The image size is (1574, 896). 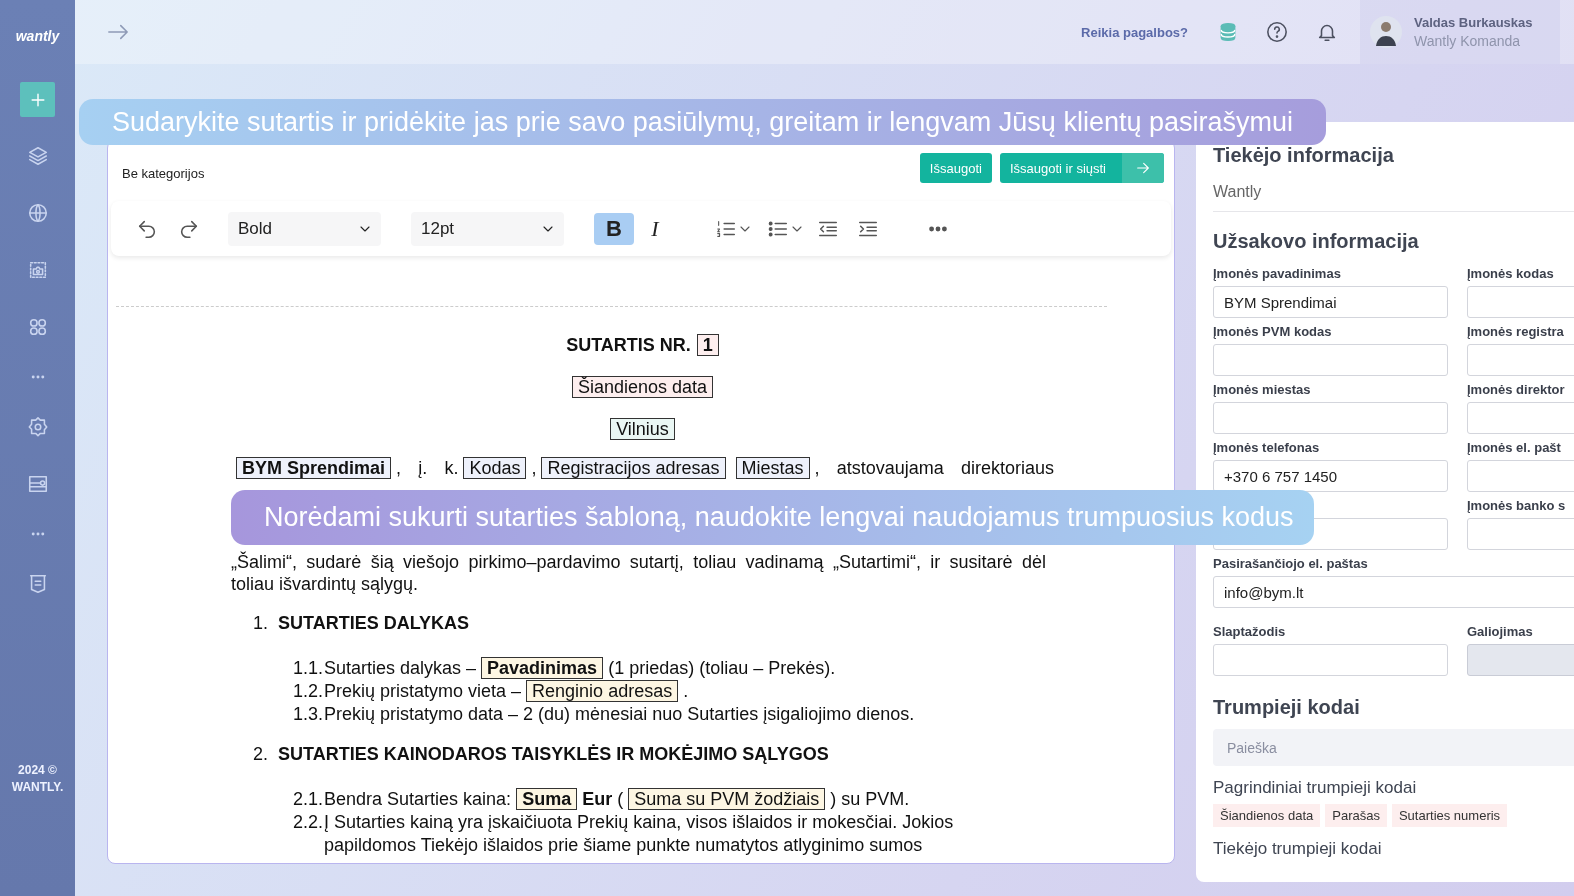 I want to click on category-label: Be kategorijos, so click(x=163, y=173).